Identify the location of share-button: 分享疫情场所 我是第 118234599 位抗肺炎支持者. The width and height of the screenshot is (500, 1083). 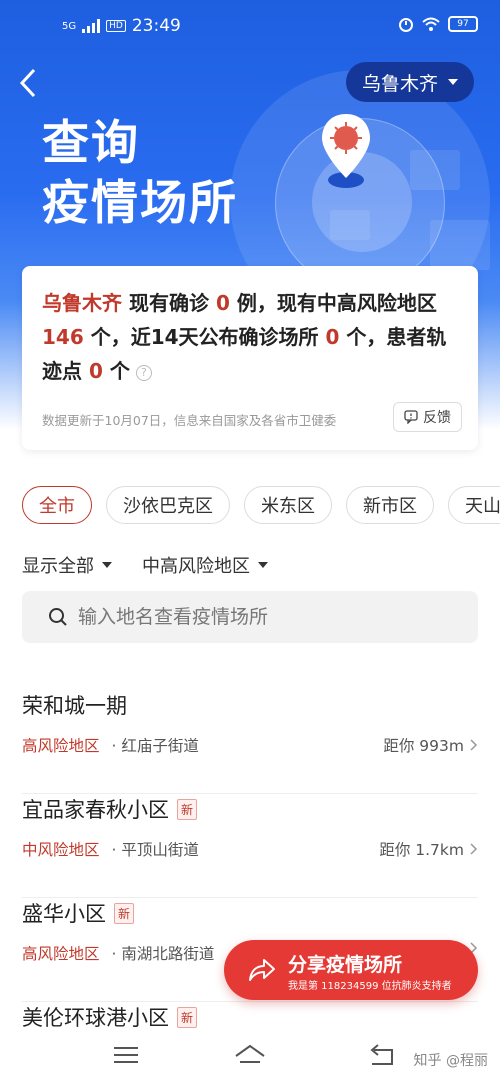
(351, 970).